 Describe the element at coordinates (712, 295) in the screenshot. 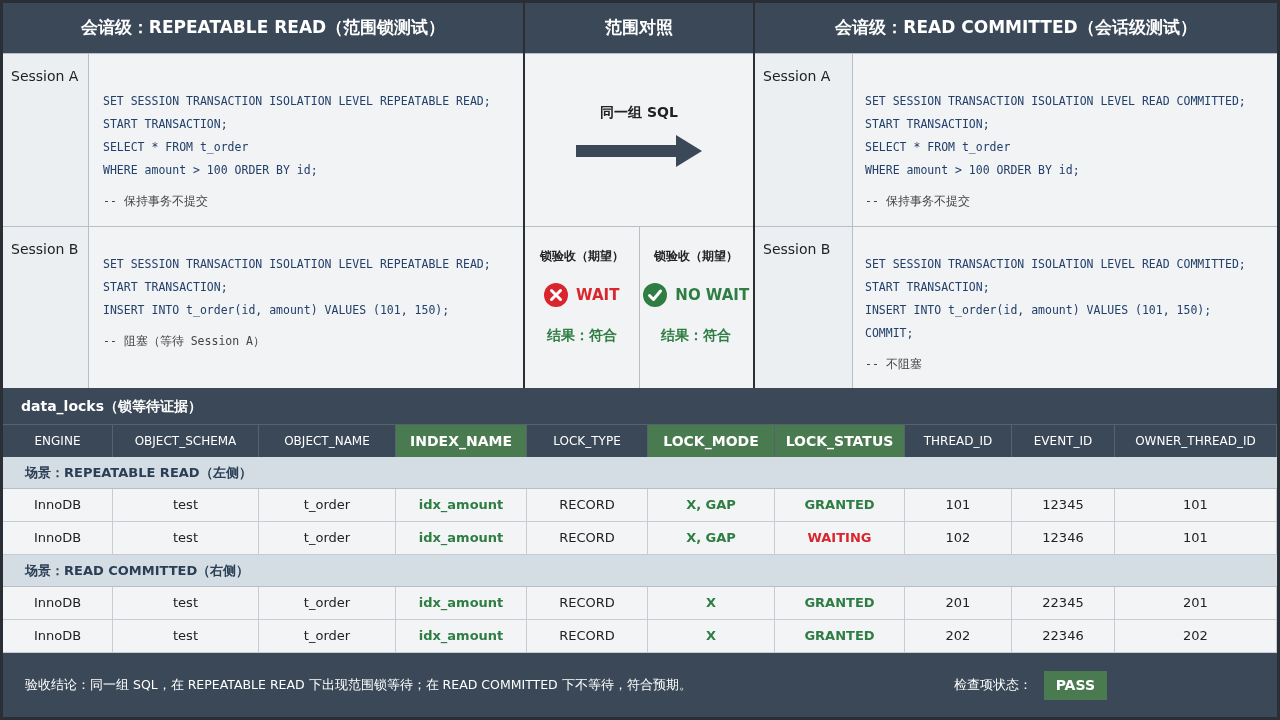

I see `check-outcome: NO WAIT` at that location.